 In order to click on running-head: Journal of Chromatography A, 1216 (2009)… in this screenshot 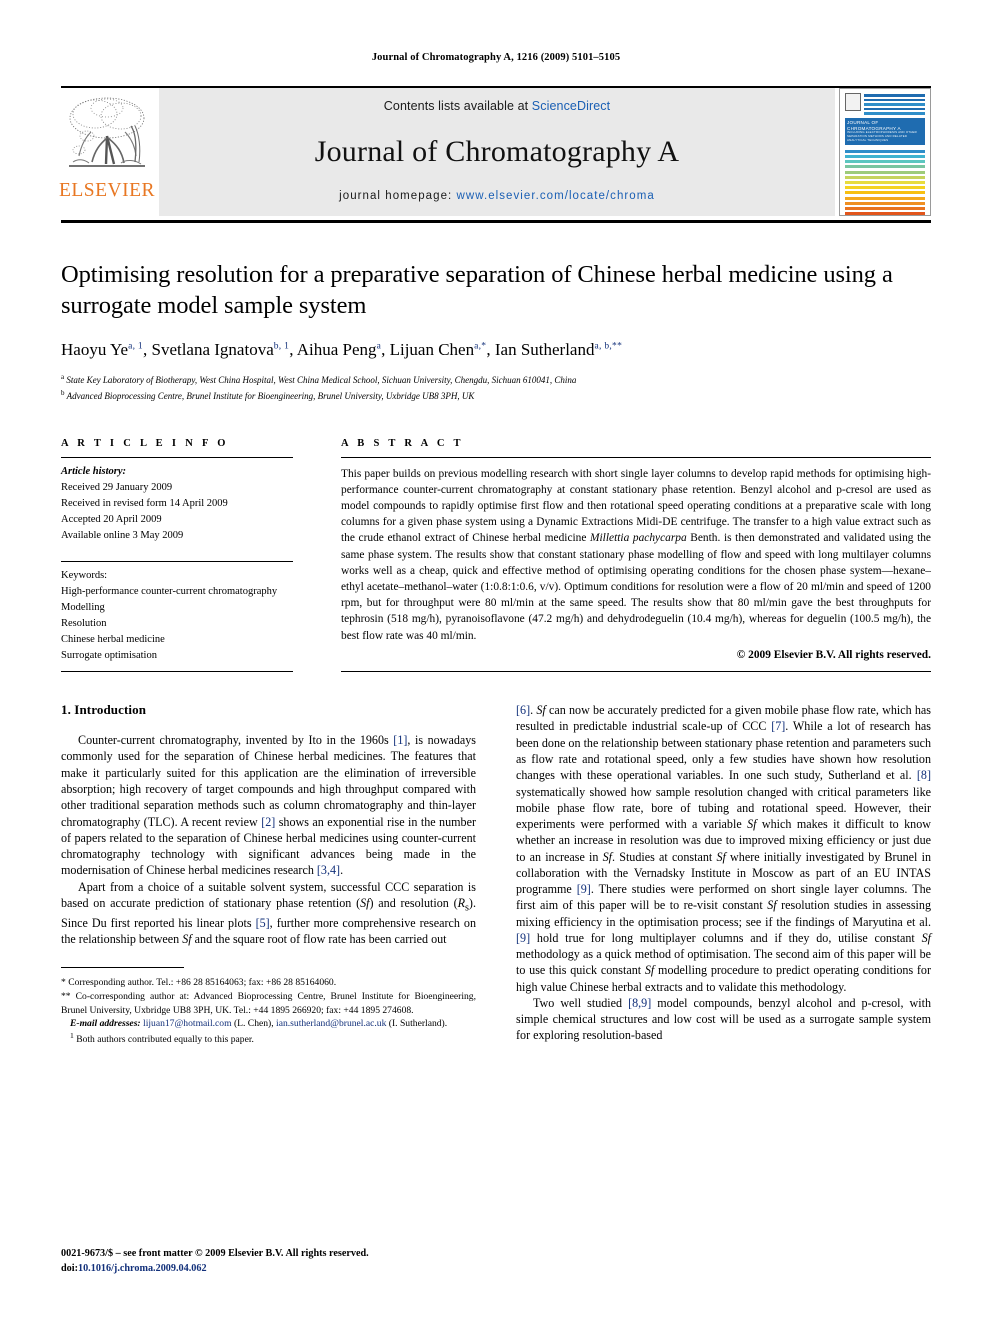, I will do `click(496, 57)`.